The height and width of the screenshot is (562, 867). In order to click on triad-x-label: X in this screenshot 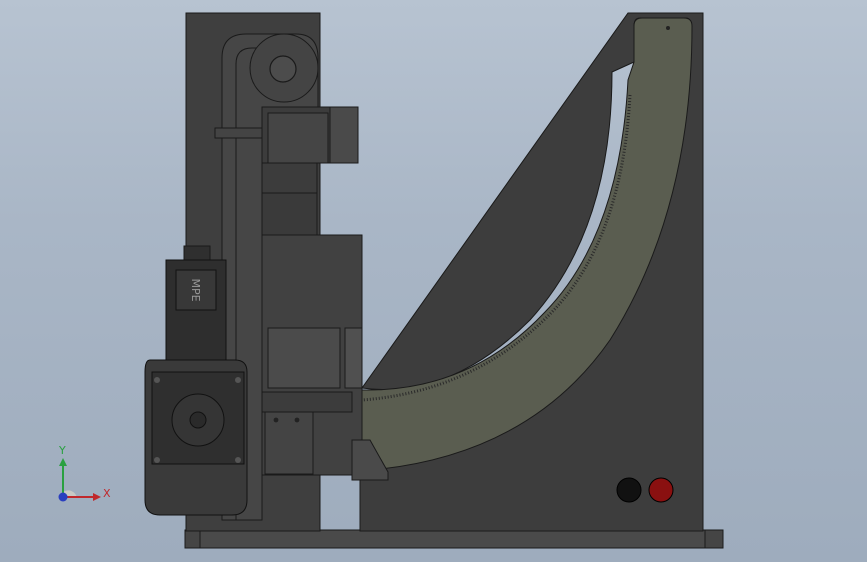, I will do `click(107, 493)`.